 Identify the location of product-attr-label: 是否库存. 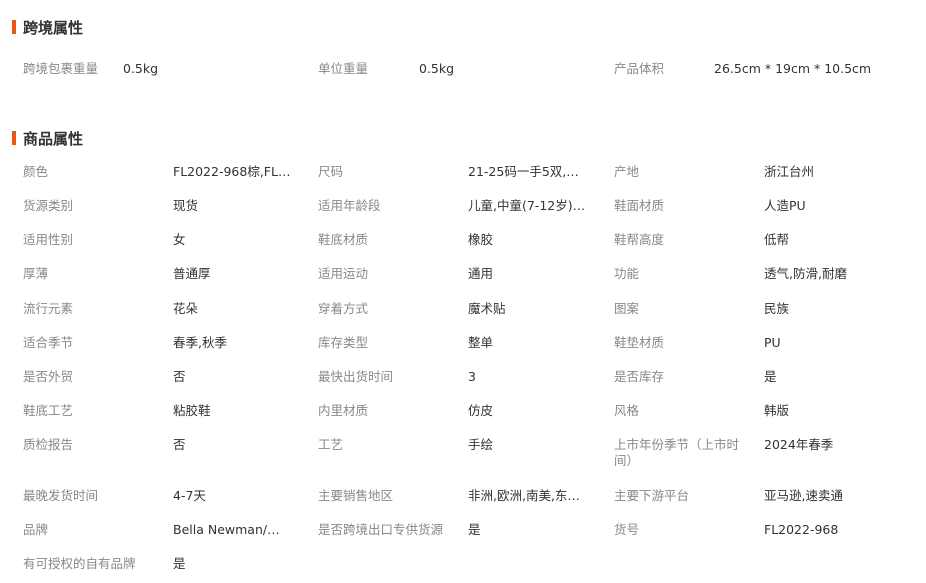
(639, 376).